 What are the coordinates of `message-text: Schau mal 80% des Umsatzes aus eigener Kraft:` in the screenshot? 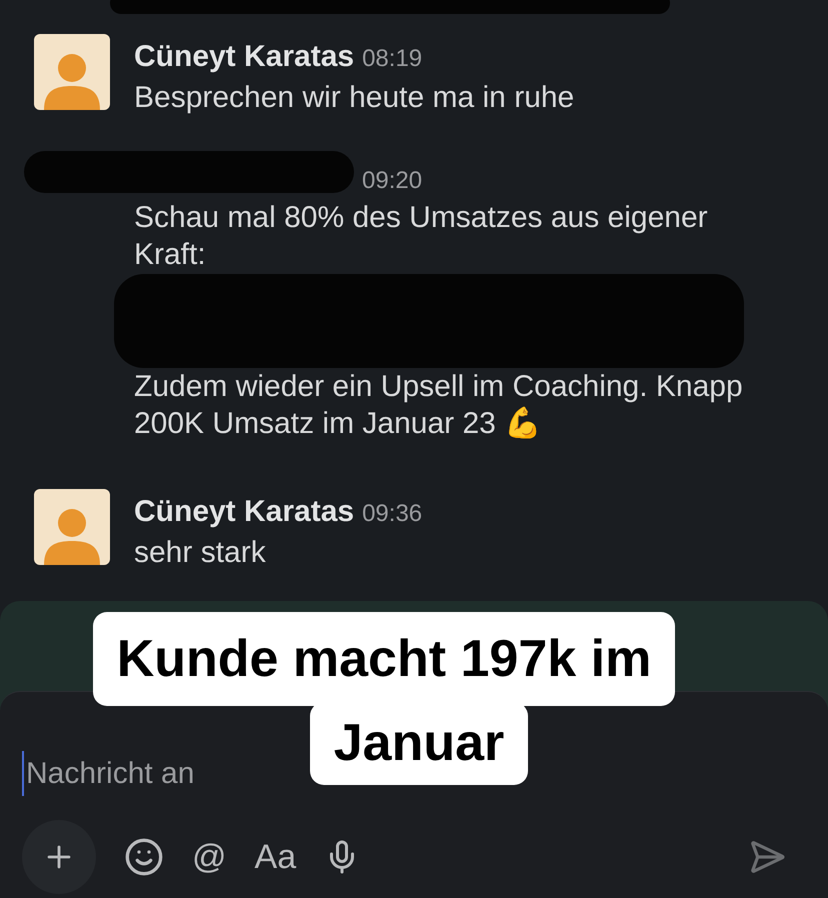 It's located at (421, 236).